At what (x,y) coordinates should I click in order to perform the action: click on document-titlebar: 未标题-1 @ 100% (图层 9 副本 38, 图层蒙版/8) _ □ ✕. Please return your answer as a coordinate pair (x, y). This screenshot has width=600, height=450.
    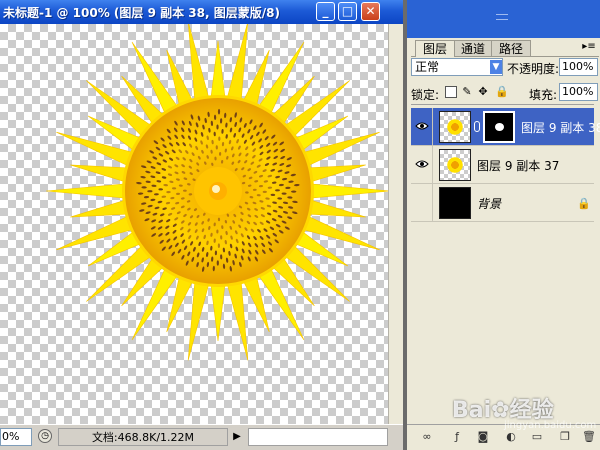
    Looking at the image, I should click on (201, 12).